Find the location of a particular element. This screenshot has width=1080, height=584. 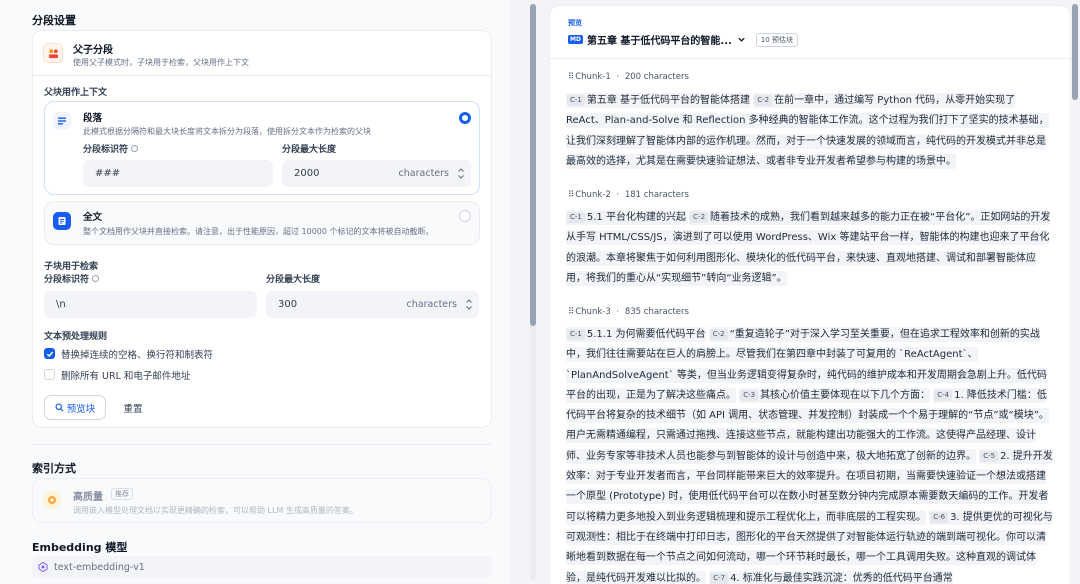

preview-chunks-button: 预览块 is located at coordinates (75, 407).